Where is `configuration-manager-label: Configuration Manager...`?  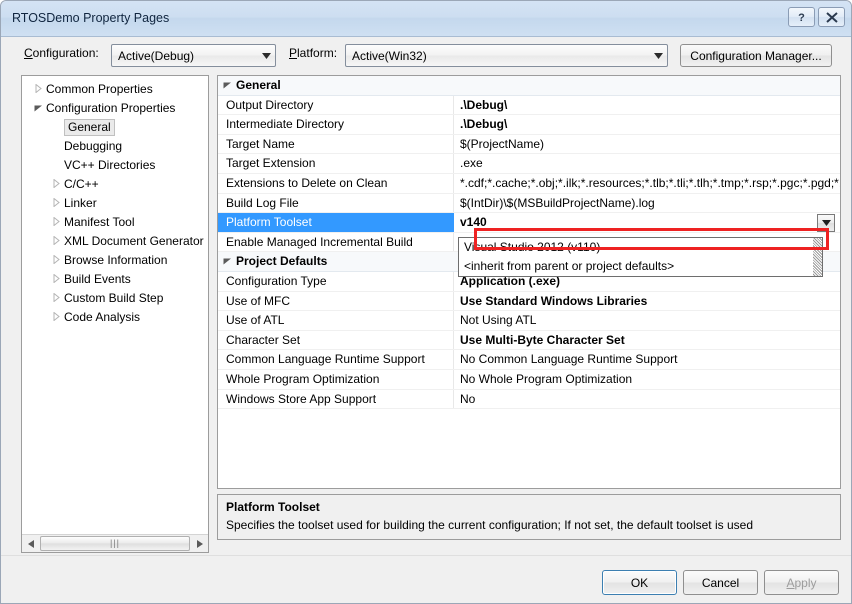 configuration-manager-label: Configuration Manager... is located at coordinates (756, 55).